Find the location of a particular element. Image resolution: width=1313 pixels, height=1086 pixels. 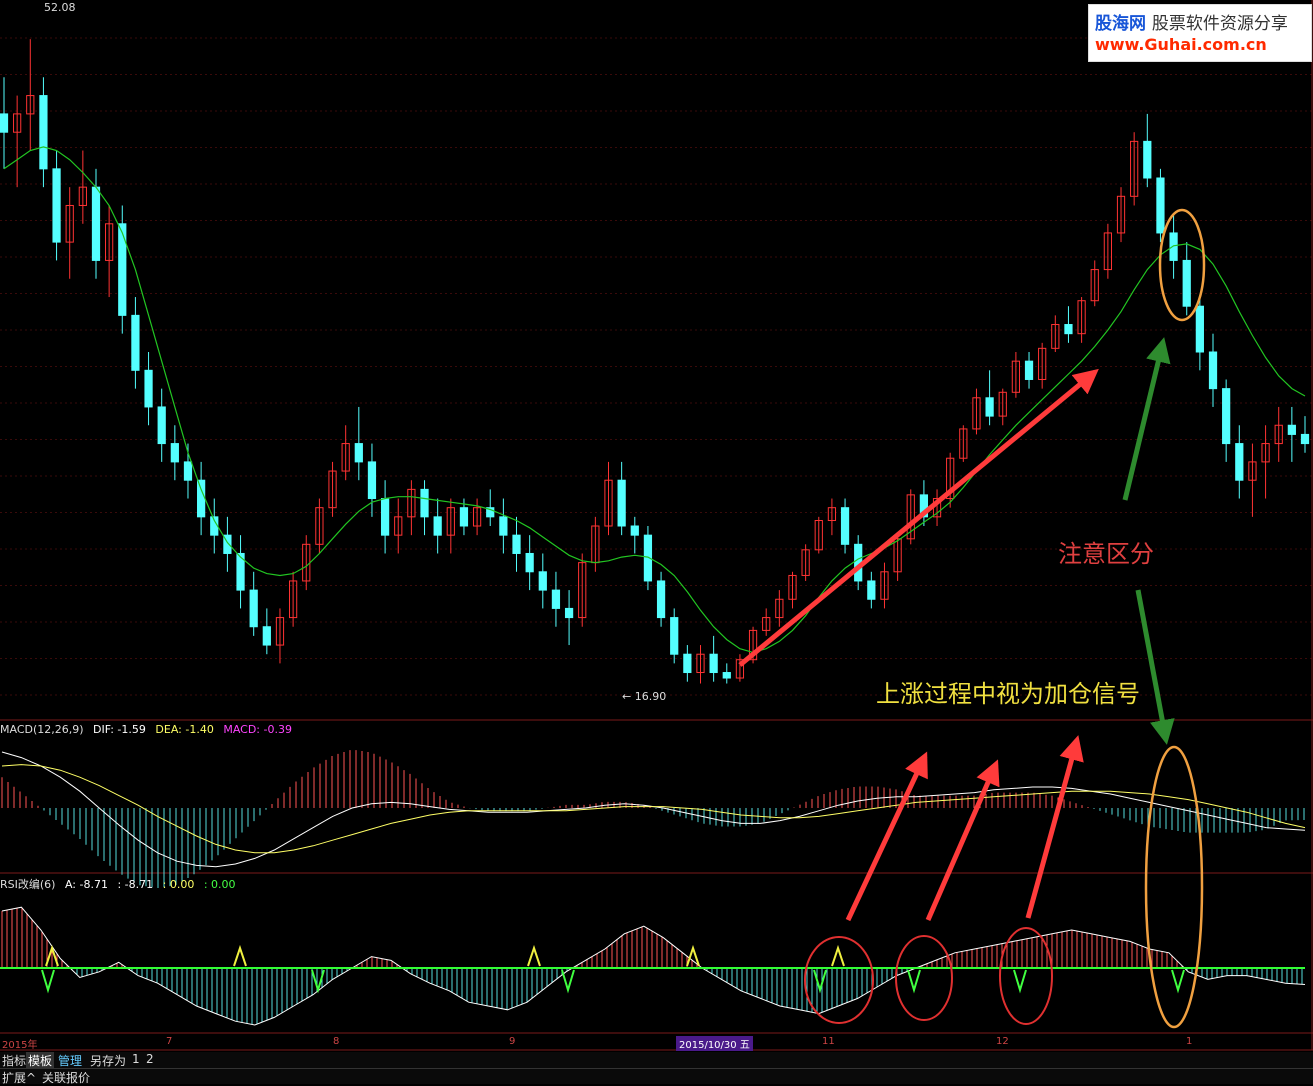

tab-related-quotes: 关联报价 is located at coordinates (66, 1077).